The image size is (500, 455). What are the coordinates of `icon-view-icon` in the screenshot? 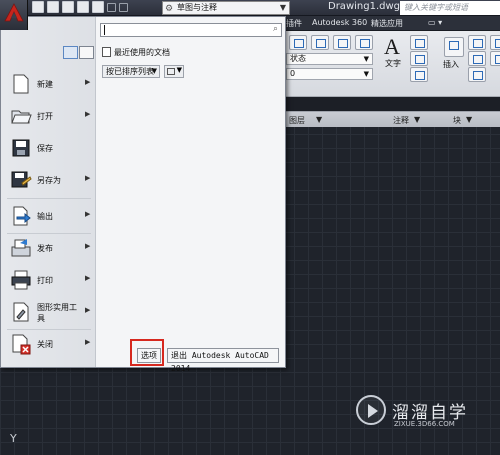 It's located at (171, 71).